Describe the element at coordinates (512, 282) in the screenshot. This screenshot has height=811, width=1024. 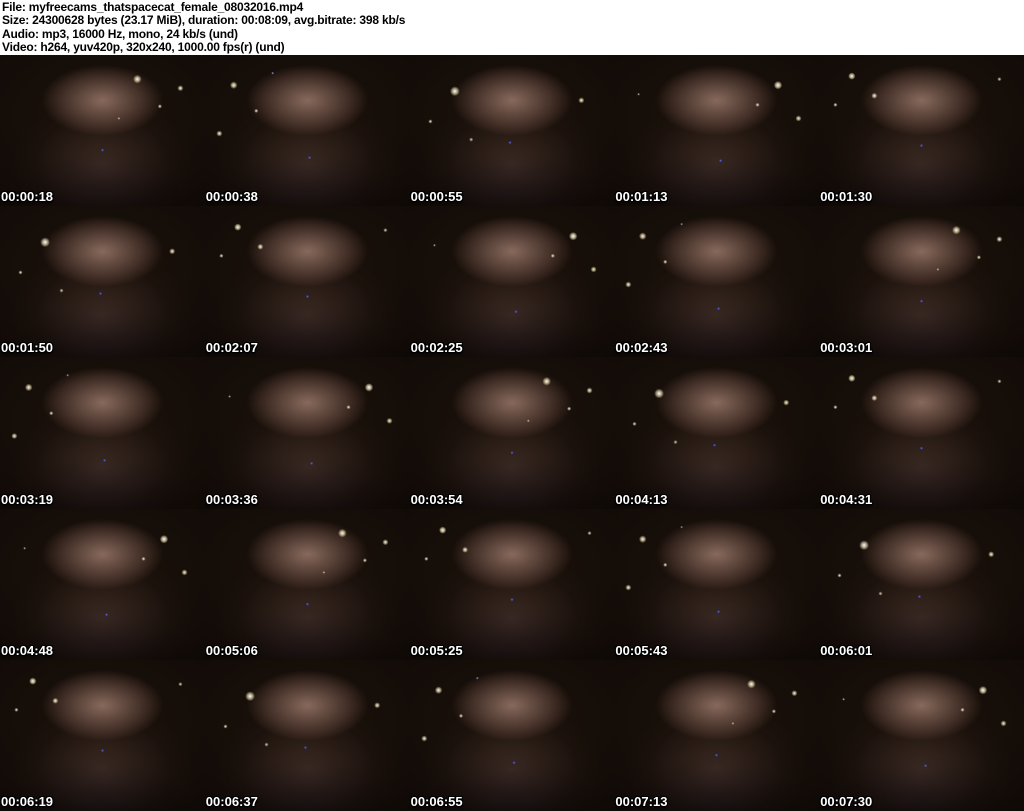
I see `thumbnail-cell: 00:02:25` at that location.